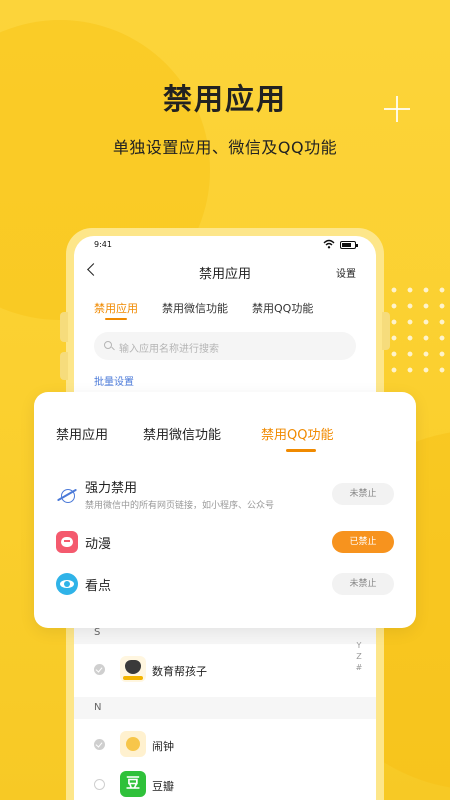  Describe the element at coordinates (359, 667) in the screenshot. I see `index-letter: #` at that location.